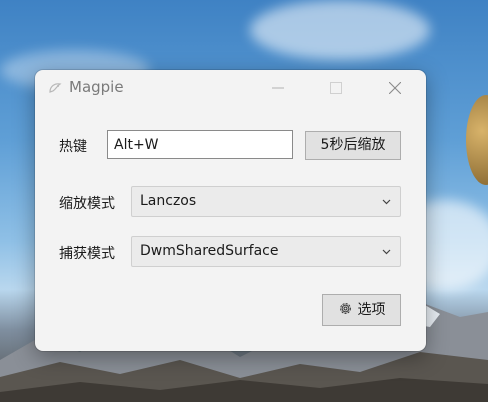  I want to click on hotkey-label: 热键, so click(73, 147).